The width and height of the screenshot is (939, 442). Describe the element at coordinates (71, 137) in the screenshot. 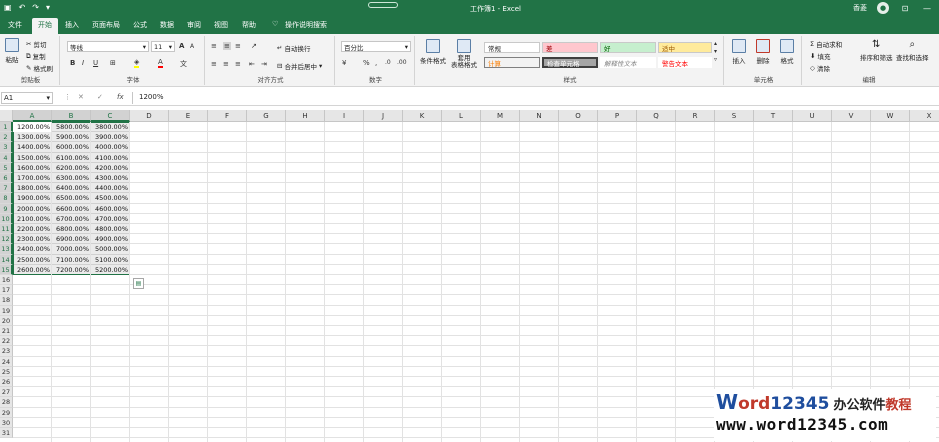

I see `cell: 5900.00%` at that location.